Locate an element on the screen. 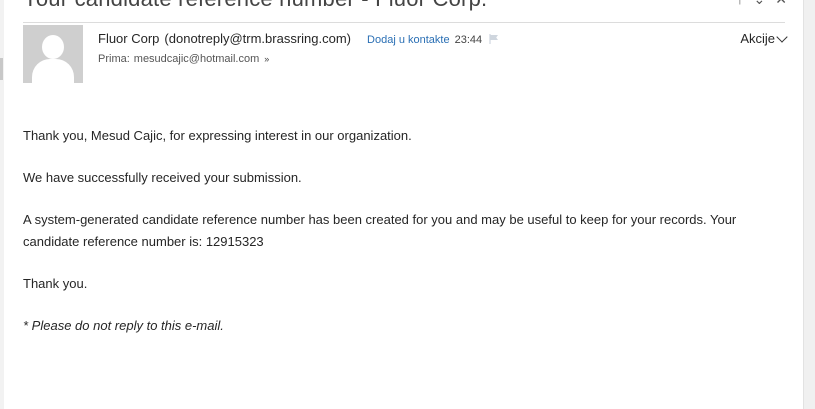 The width and height of the screenshot is (815, 409). chevron-down-icon is located at coordinates (782, 36).